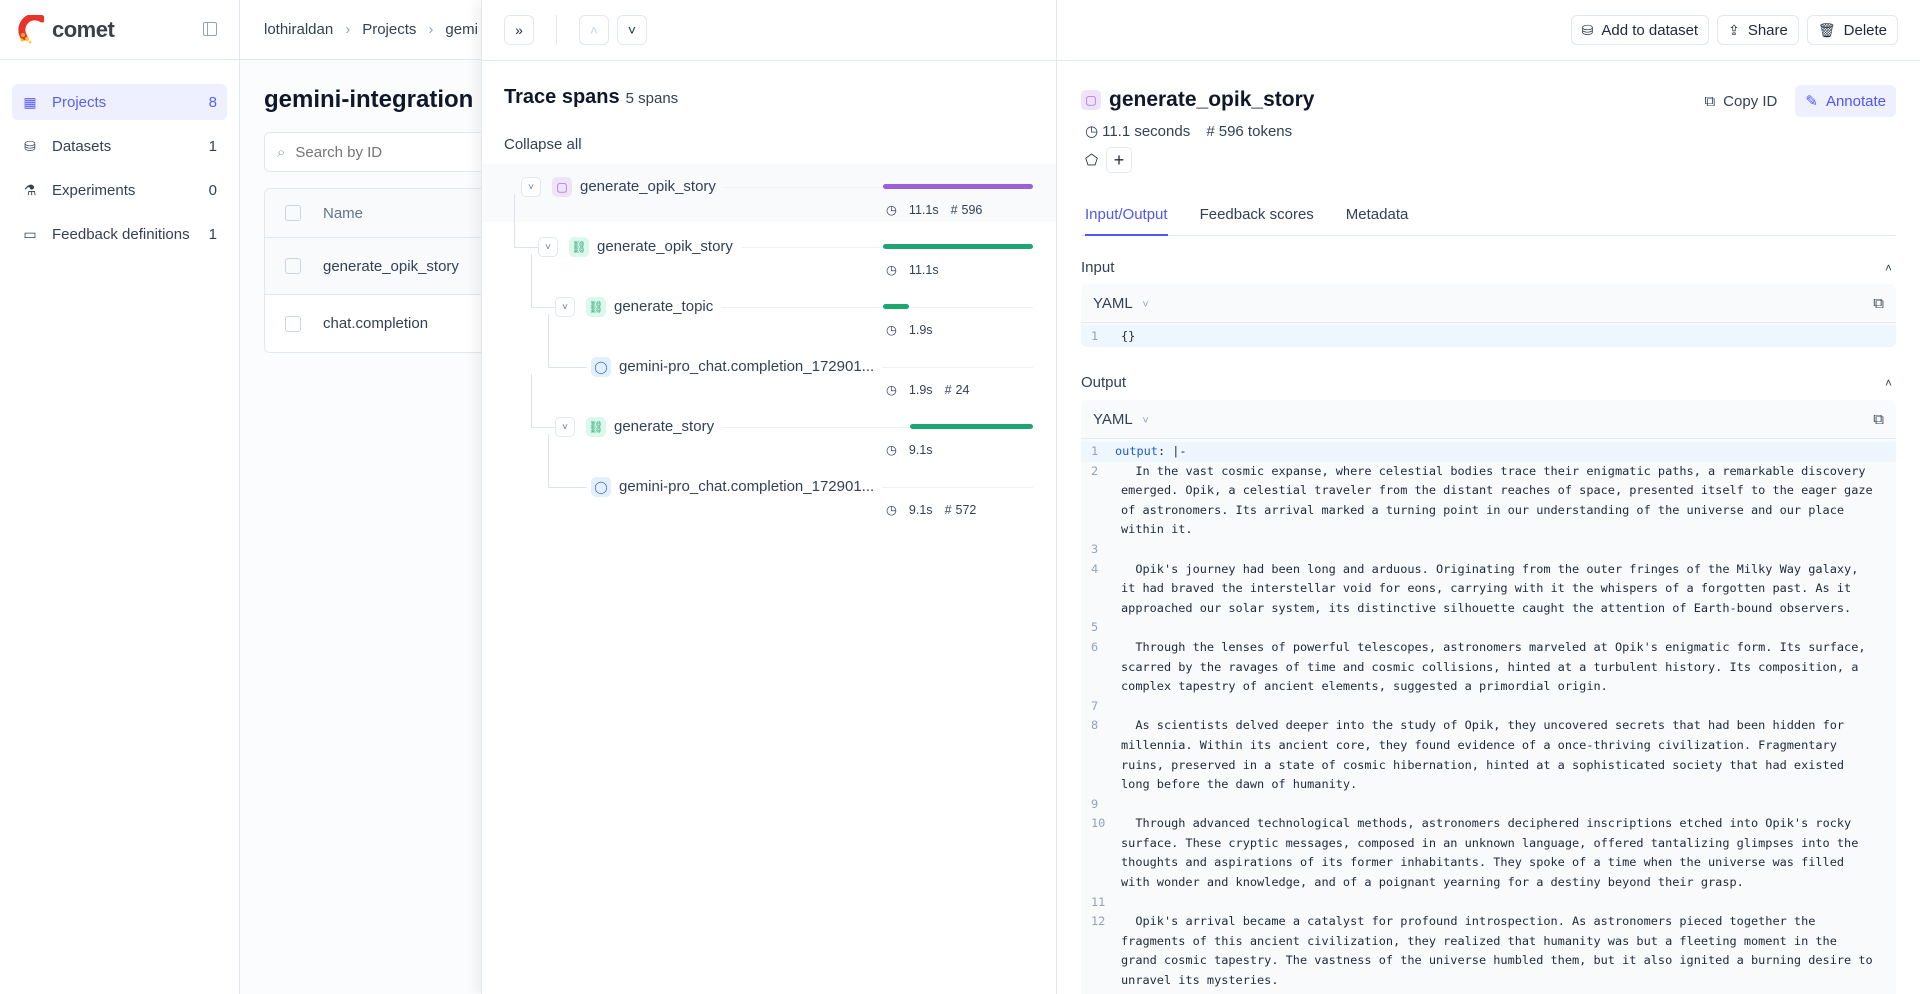  I want to click on chevrons-right-icon: », so click(519, 30).